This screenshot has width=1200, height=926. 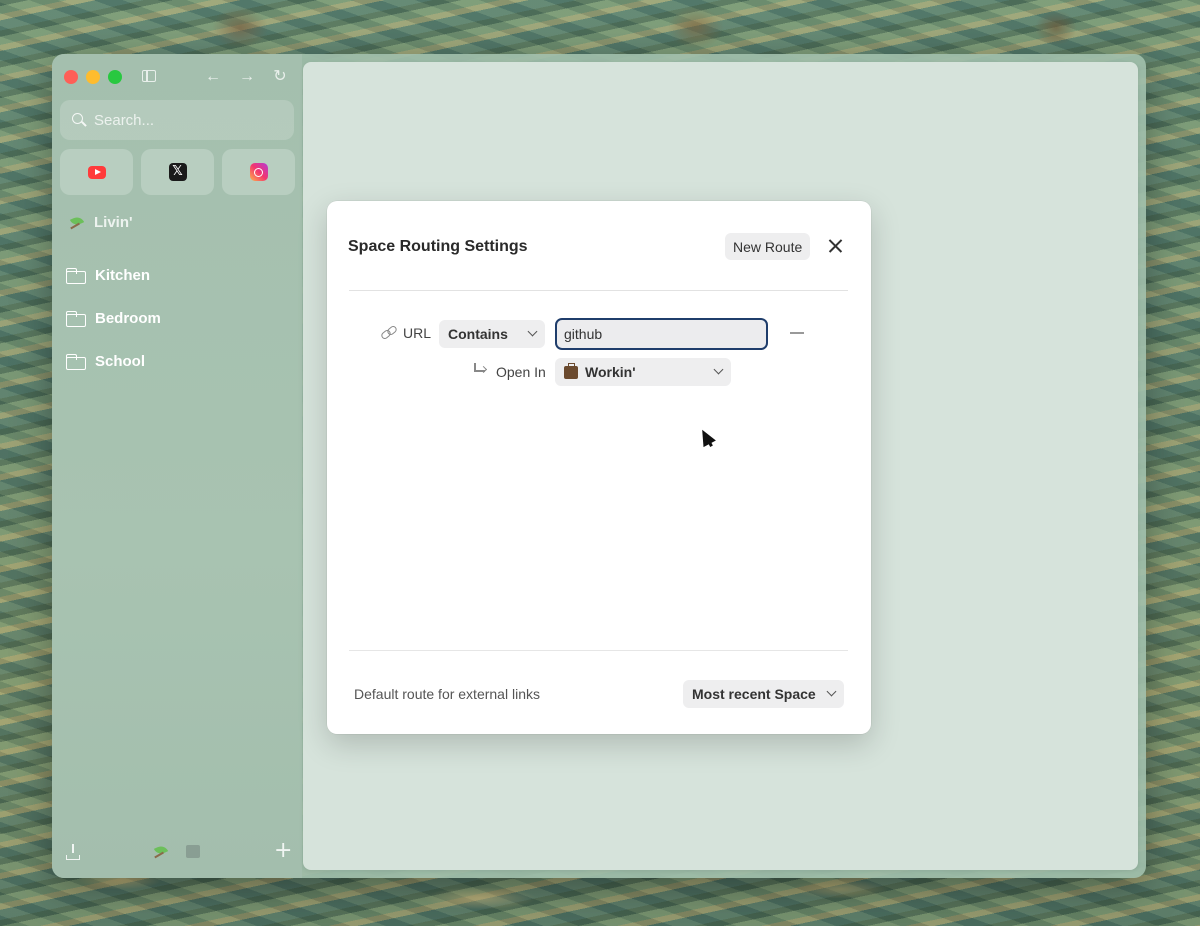 I want to click on add-icon: +, so click(x=283, y=850).